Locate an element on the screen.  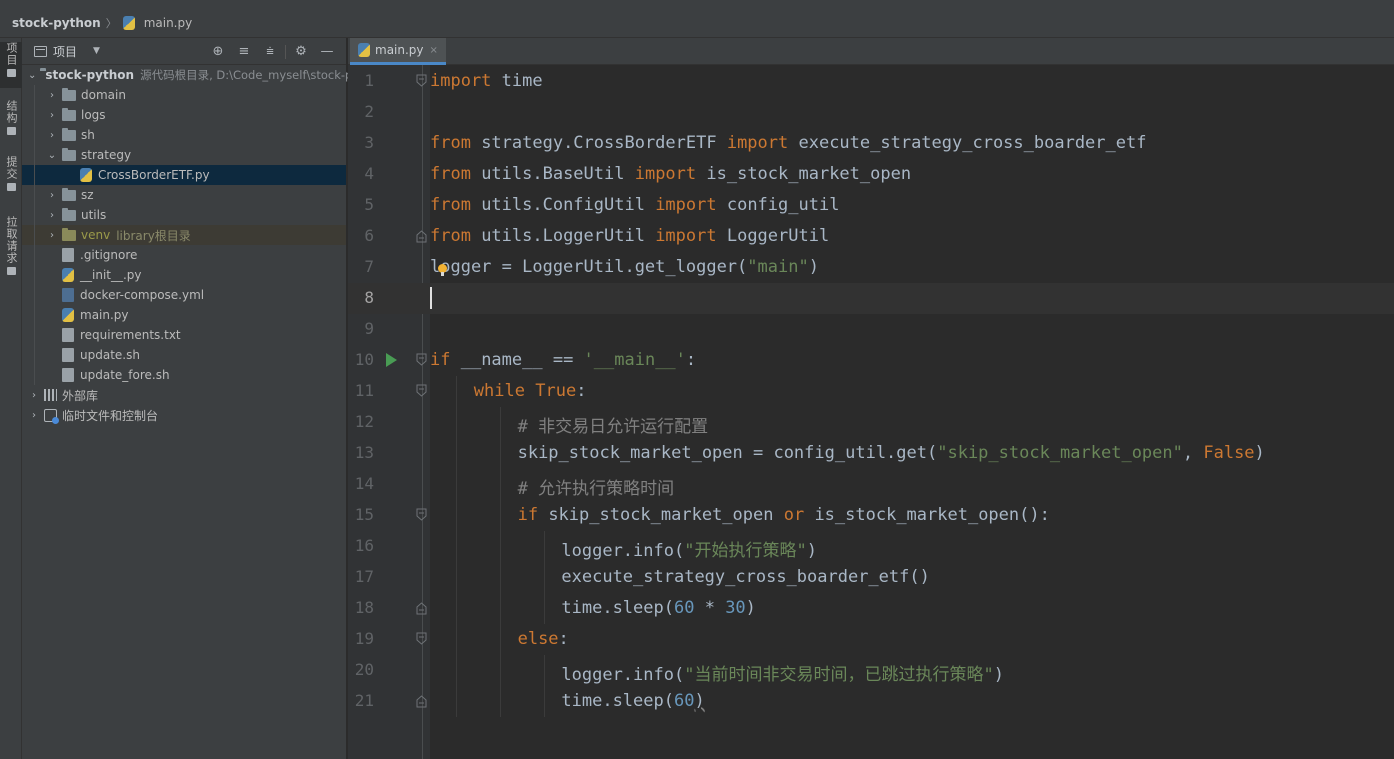
tree-item-utils: › utils is located at coordinates (184, 215).